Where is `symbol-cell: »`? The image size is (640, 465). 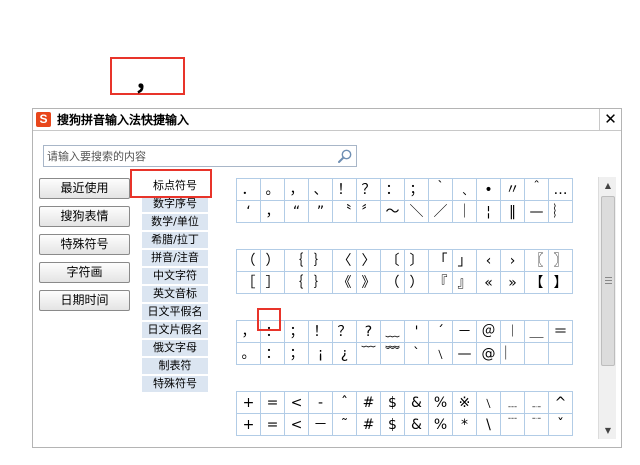
symbol-cell: » is located at coordinates (512, 282).